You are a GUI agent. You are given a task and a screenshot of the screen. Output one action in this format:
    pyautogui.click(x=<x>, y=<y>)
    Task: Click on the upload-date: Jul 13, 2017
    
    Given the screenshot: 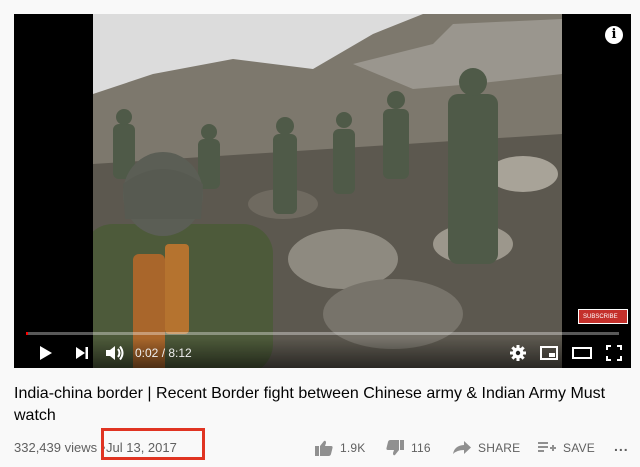 What is the action you would take?
    pyautogui.click(x=141, y=447)
    